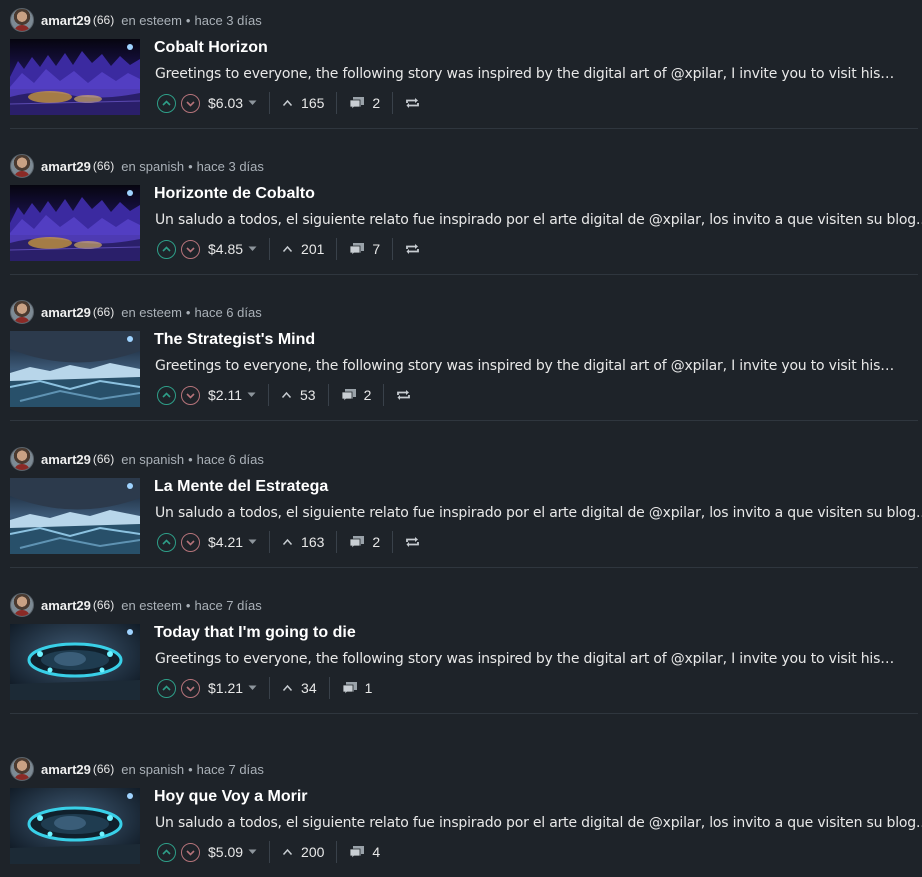  I want to click on post-comments: 7, so click(364, 249).